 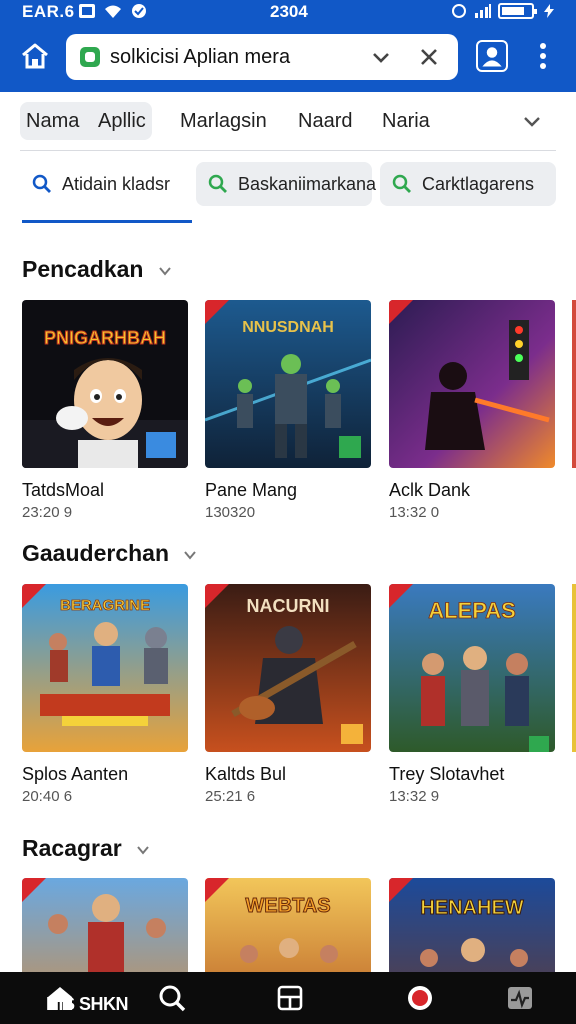 What do you see at coordinates (520, 998) in the screenshot?
I see `activity-icon` at bounding box center [520, 998].